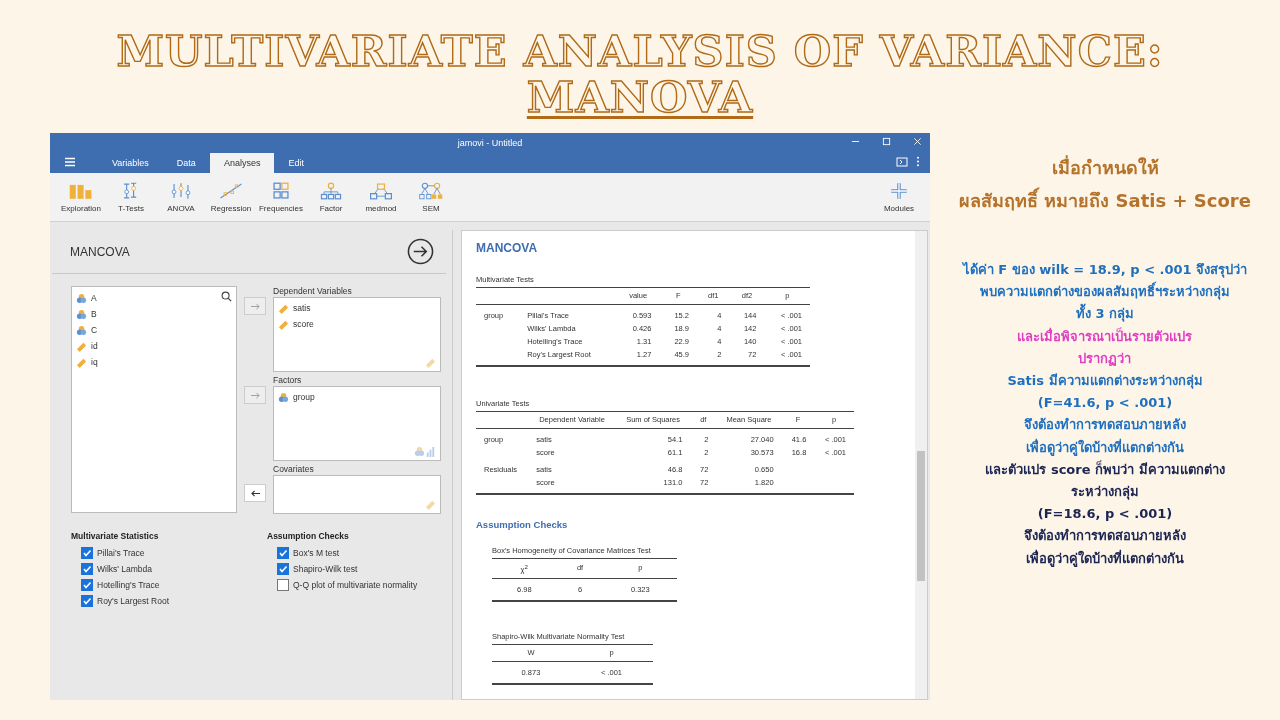 This screenshot has height=720, width=1280. Describe the element at coordinates (186, 163) in the screenshot. I see `menu-tab: Data` at that location.